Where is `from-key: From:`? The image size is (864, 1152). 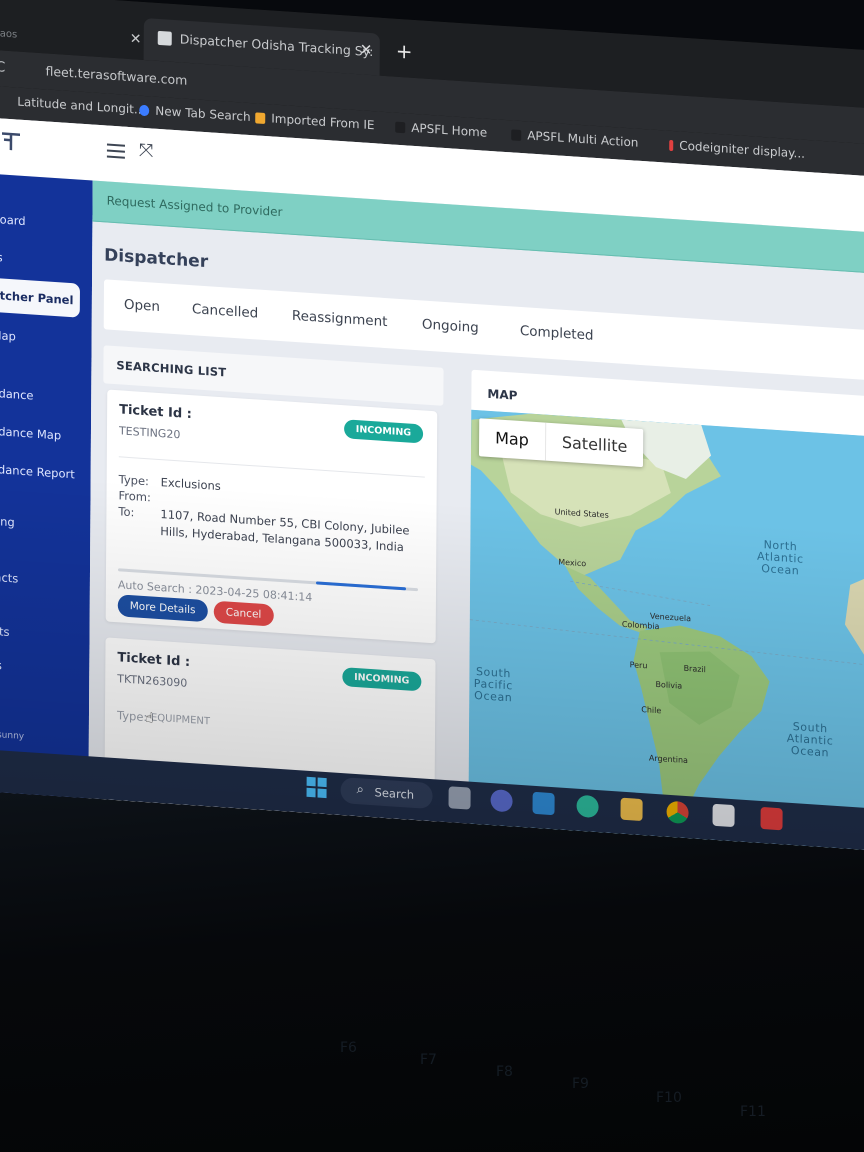 from-key: From: is located at coordinates (134, 496).